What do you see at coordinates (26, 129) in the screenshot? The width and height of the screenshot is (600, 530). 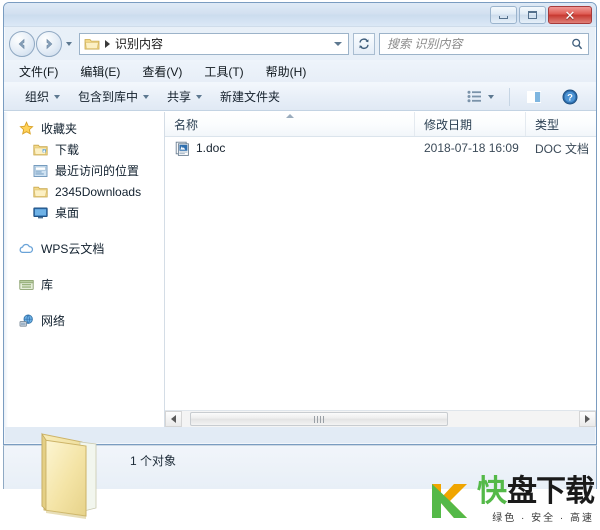 I see `star-icon` at bounding box center [26, 129].